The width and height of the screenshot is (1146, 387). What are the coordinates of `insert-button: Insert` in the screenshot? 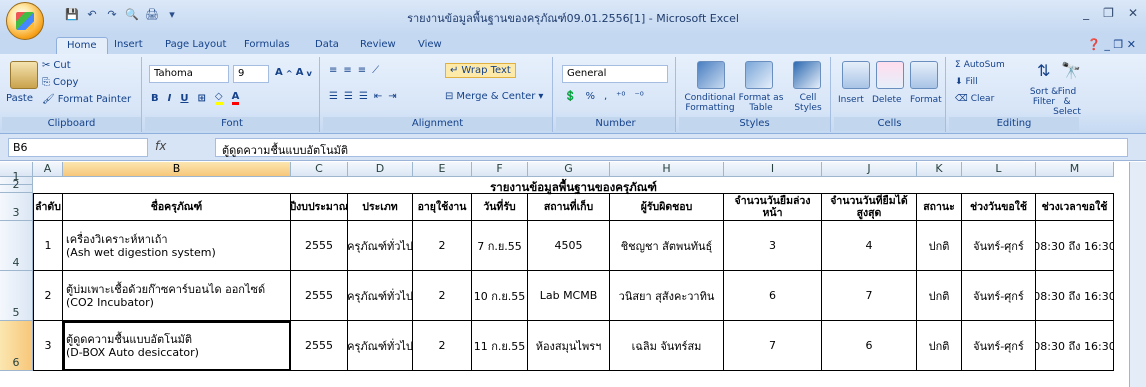 It's located at (851, 100).